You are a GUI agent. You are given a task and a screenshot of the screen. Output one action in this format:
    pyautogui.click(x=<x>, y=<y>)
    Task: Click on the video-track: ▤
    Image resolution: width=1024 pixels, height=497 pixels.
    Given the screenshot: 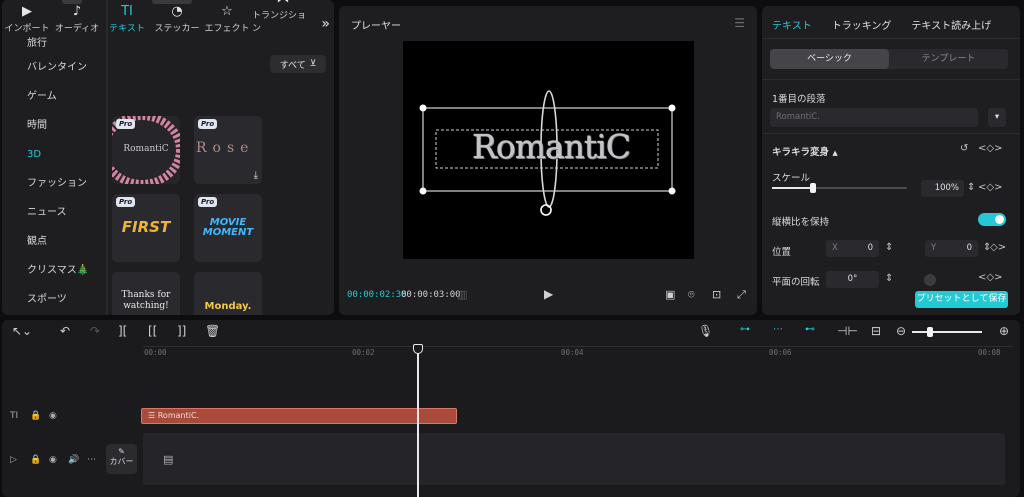 What is the action you would take?
    pyautogui.click(x=574, y=459)
    